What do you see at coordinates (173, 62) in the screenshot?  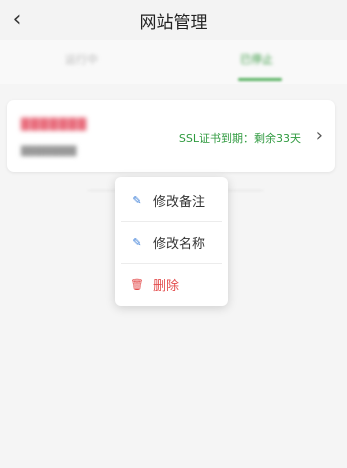 I see `tab-bar: 运行中 已停止` at bounding box center [173, 62].